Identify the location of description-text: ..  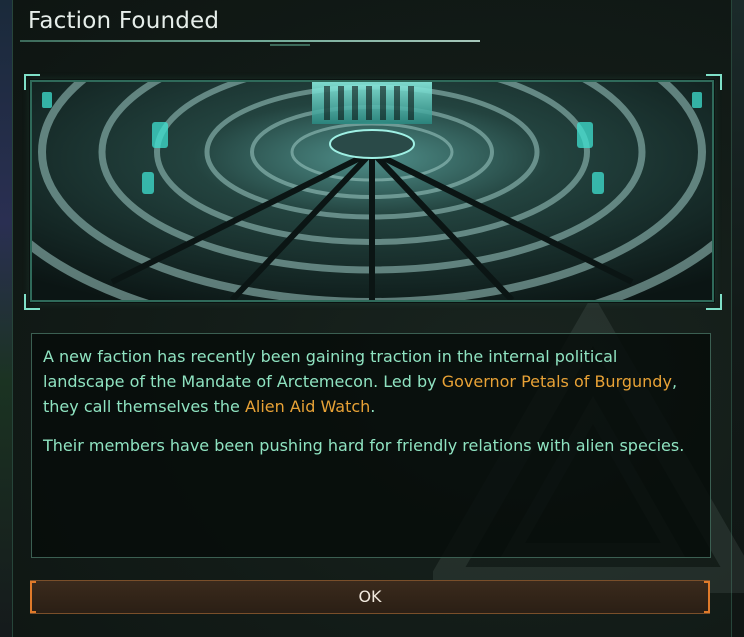
(373, 406).